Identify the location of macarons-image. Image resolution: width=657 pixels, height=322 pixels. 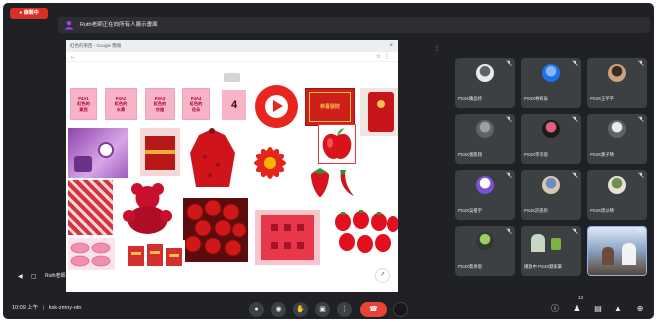
(91, 254).